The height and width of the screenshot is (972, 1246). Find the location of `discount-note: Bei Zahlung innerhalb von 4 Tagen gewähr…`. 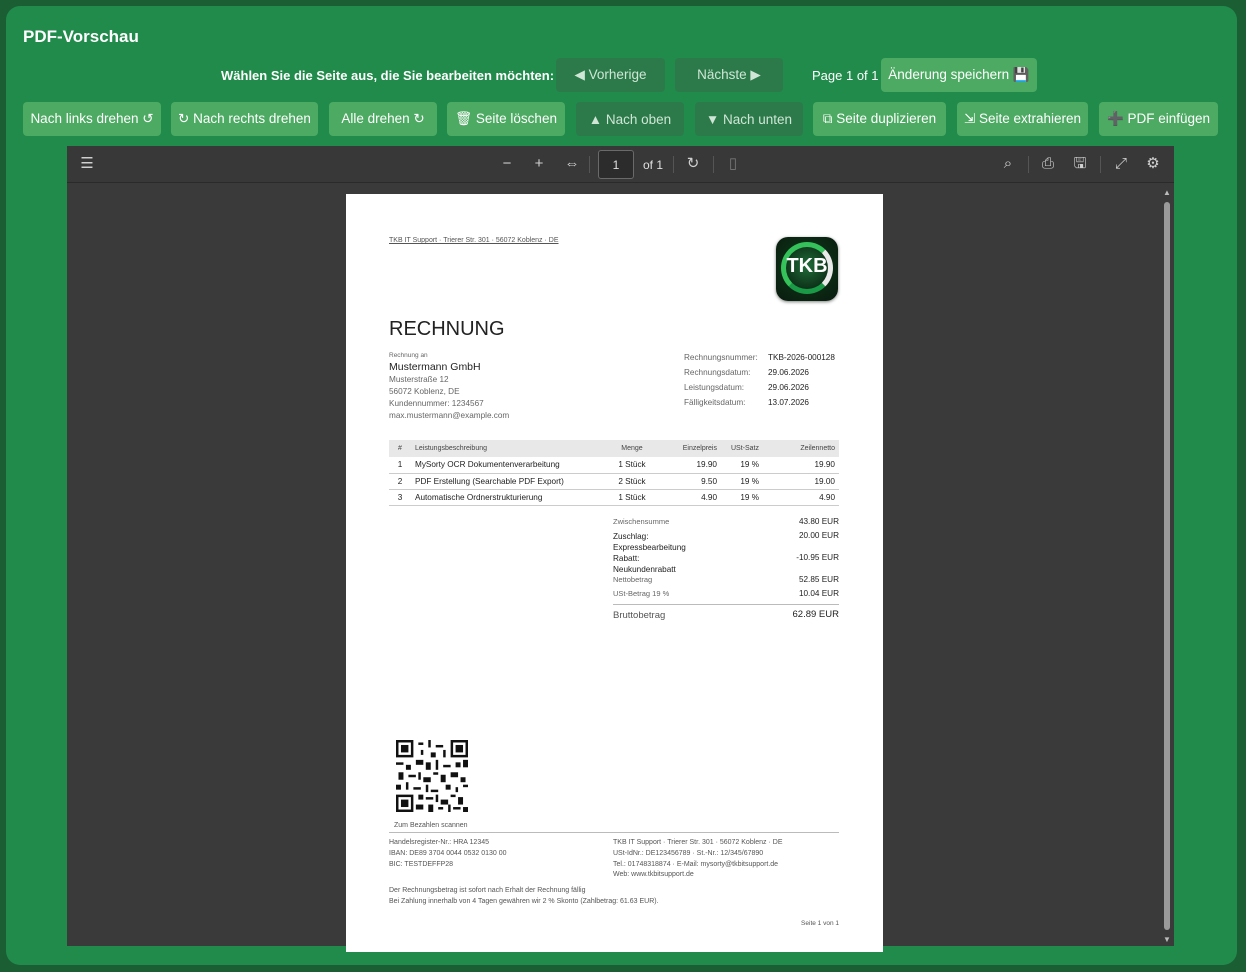

discount-note: Bei Zahlung innerhalb von 4 Tagen gewähr… is located at coordinates (524, 901).